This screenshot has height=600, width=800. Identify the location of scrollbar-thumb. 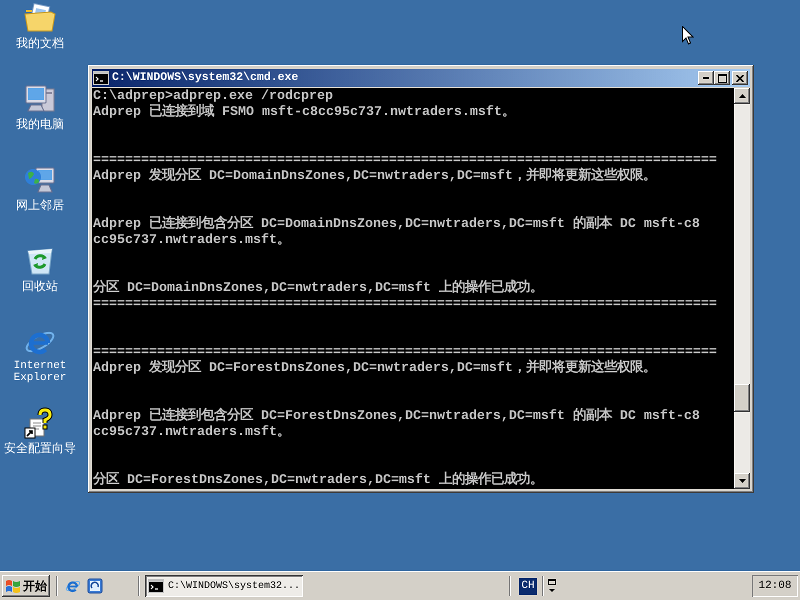
(742, 398).